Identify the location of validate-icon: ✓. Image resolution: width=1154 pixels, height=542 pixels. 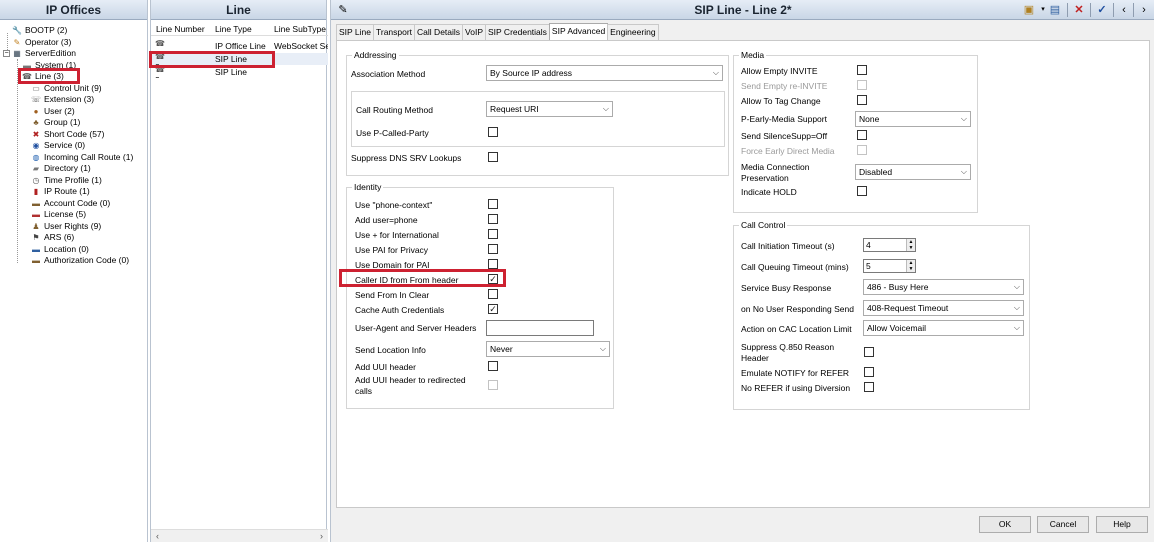
(1102, 10).